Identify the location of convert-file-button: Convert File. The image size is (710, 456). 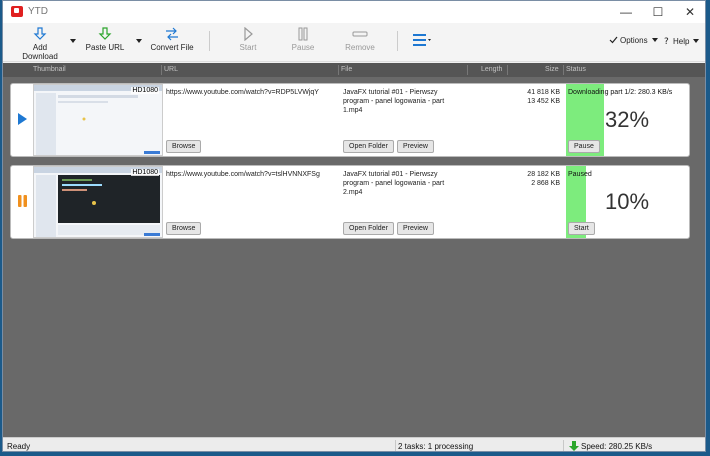
(172, 43).